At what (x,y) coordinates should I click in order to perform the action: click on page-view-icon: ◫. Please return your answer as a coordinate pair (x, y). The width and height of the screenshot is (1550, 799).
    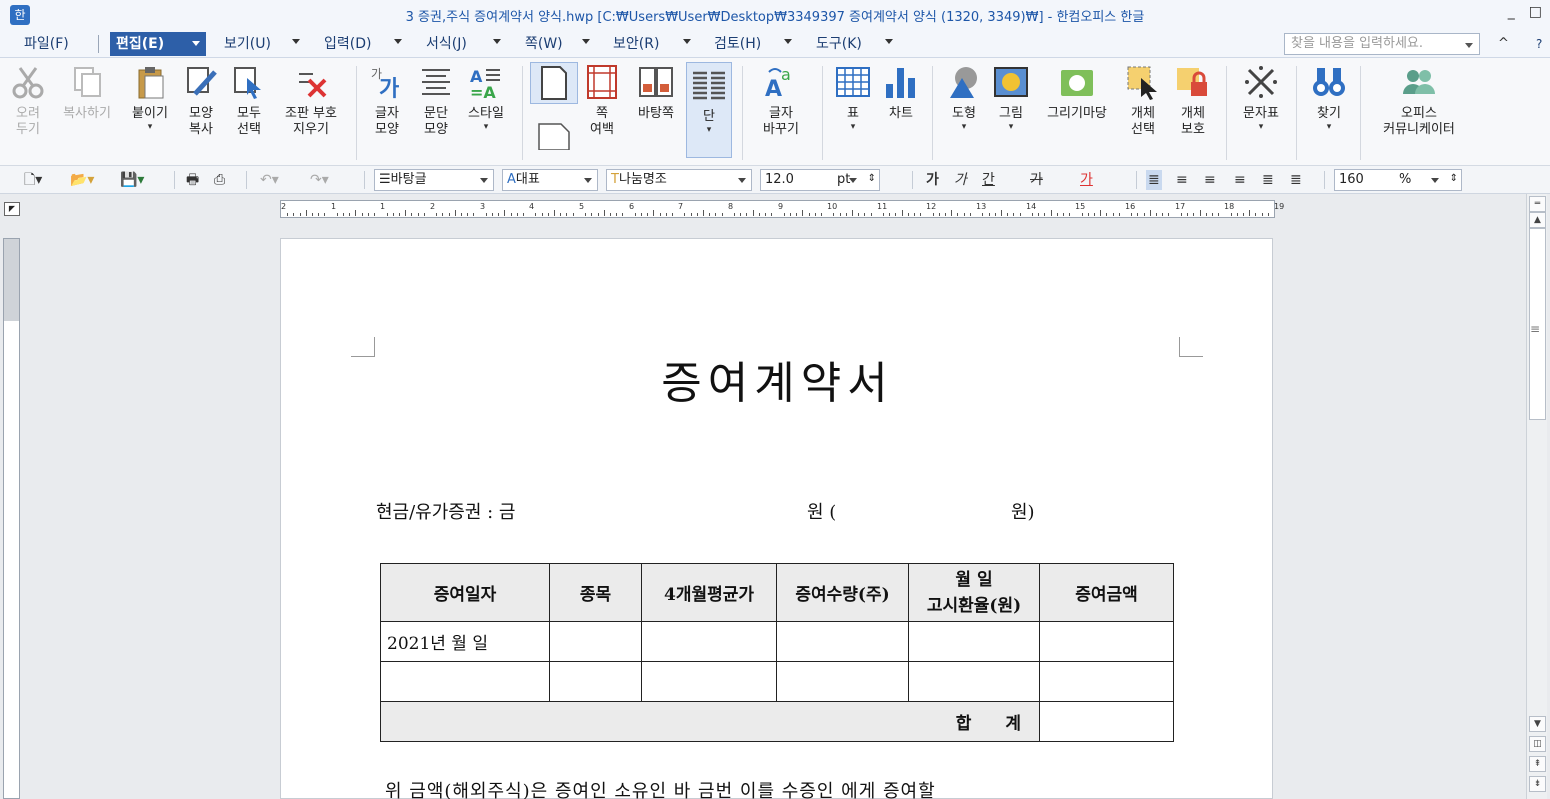
    Looking at the image, I should click on (1537, 744).